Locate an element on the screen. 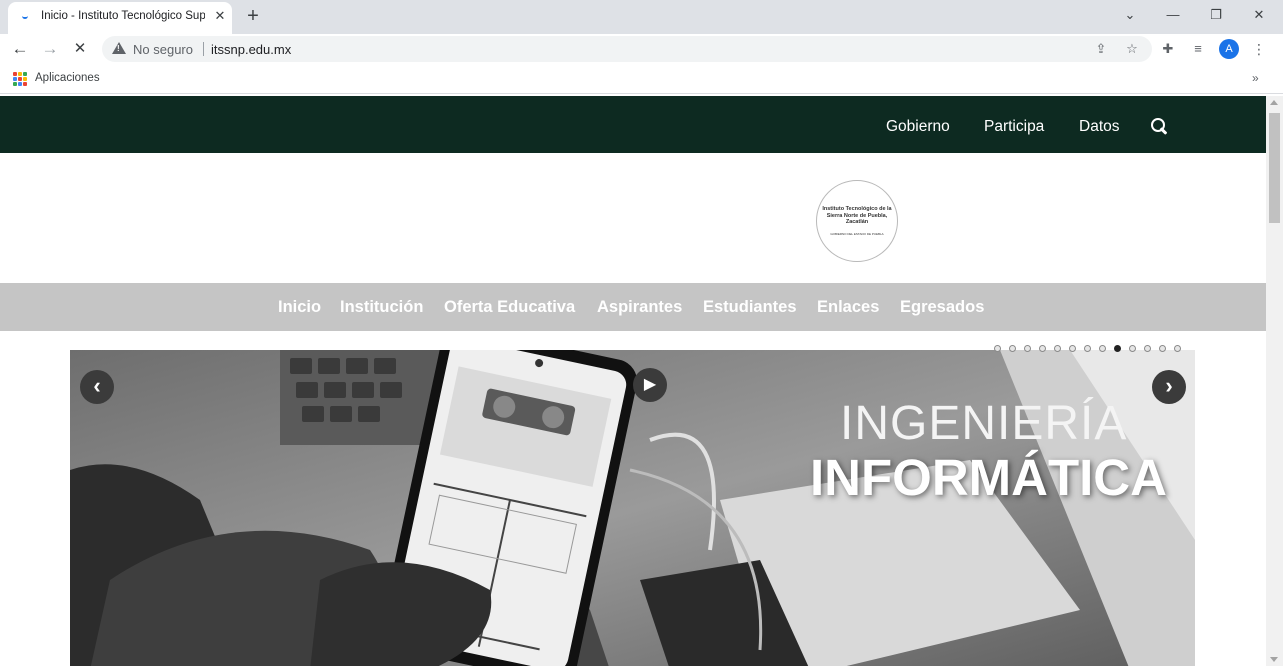  scrollbar-thumb is located at coordinates (1274, 168).